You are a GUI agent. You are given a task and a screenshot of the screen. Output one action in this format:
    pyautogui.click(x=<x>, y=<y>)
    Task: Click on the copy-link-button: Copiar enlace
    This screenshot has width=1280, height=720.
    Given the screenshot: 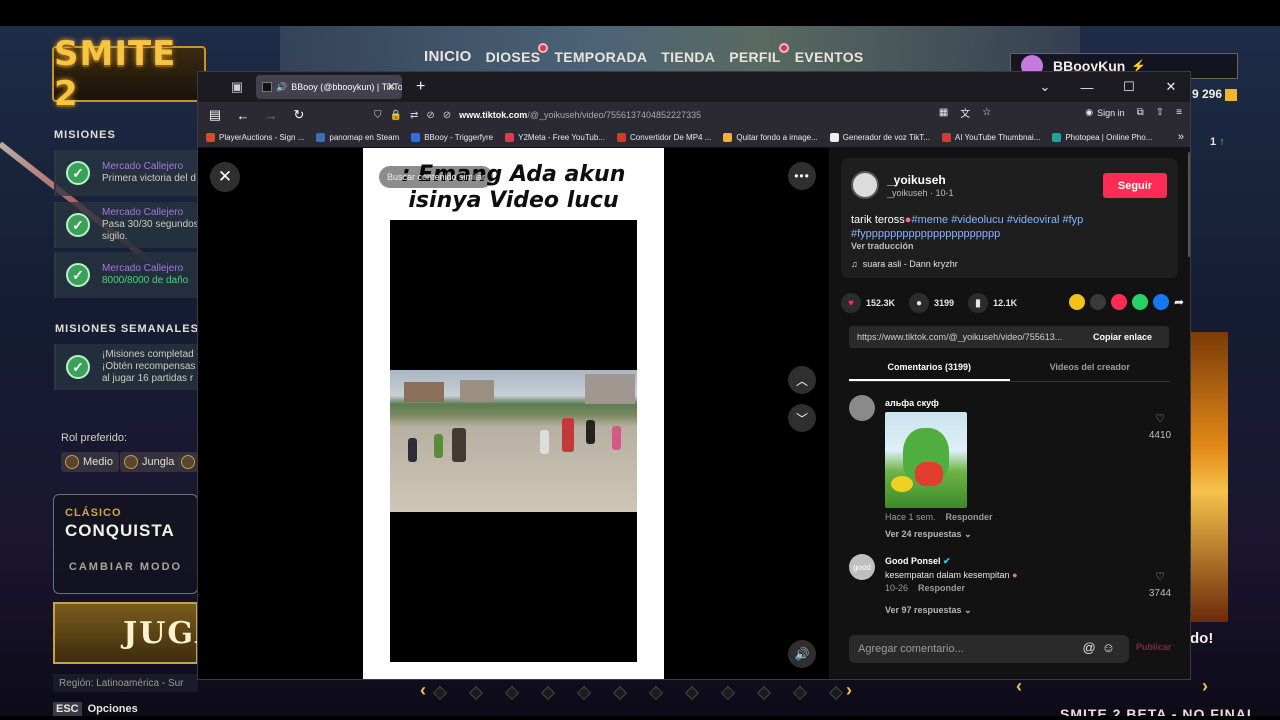 What is the action you would take?
    pyautogui.click(x=1122, y=337)
    